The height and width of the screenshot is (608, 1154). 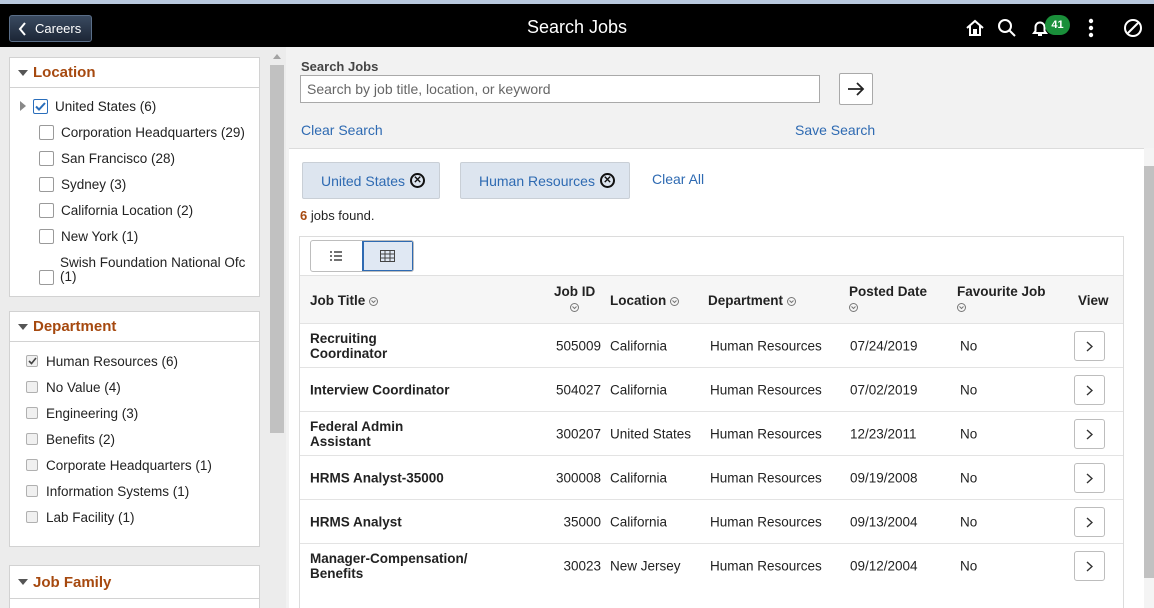 I want to click on column-header-favourite-job: Favourite Job, so click(x=1001, y=299).